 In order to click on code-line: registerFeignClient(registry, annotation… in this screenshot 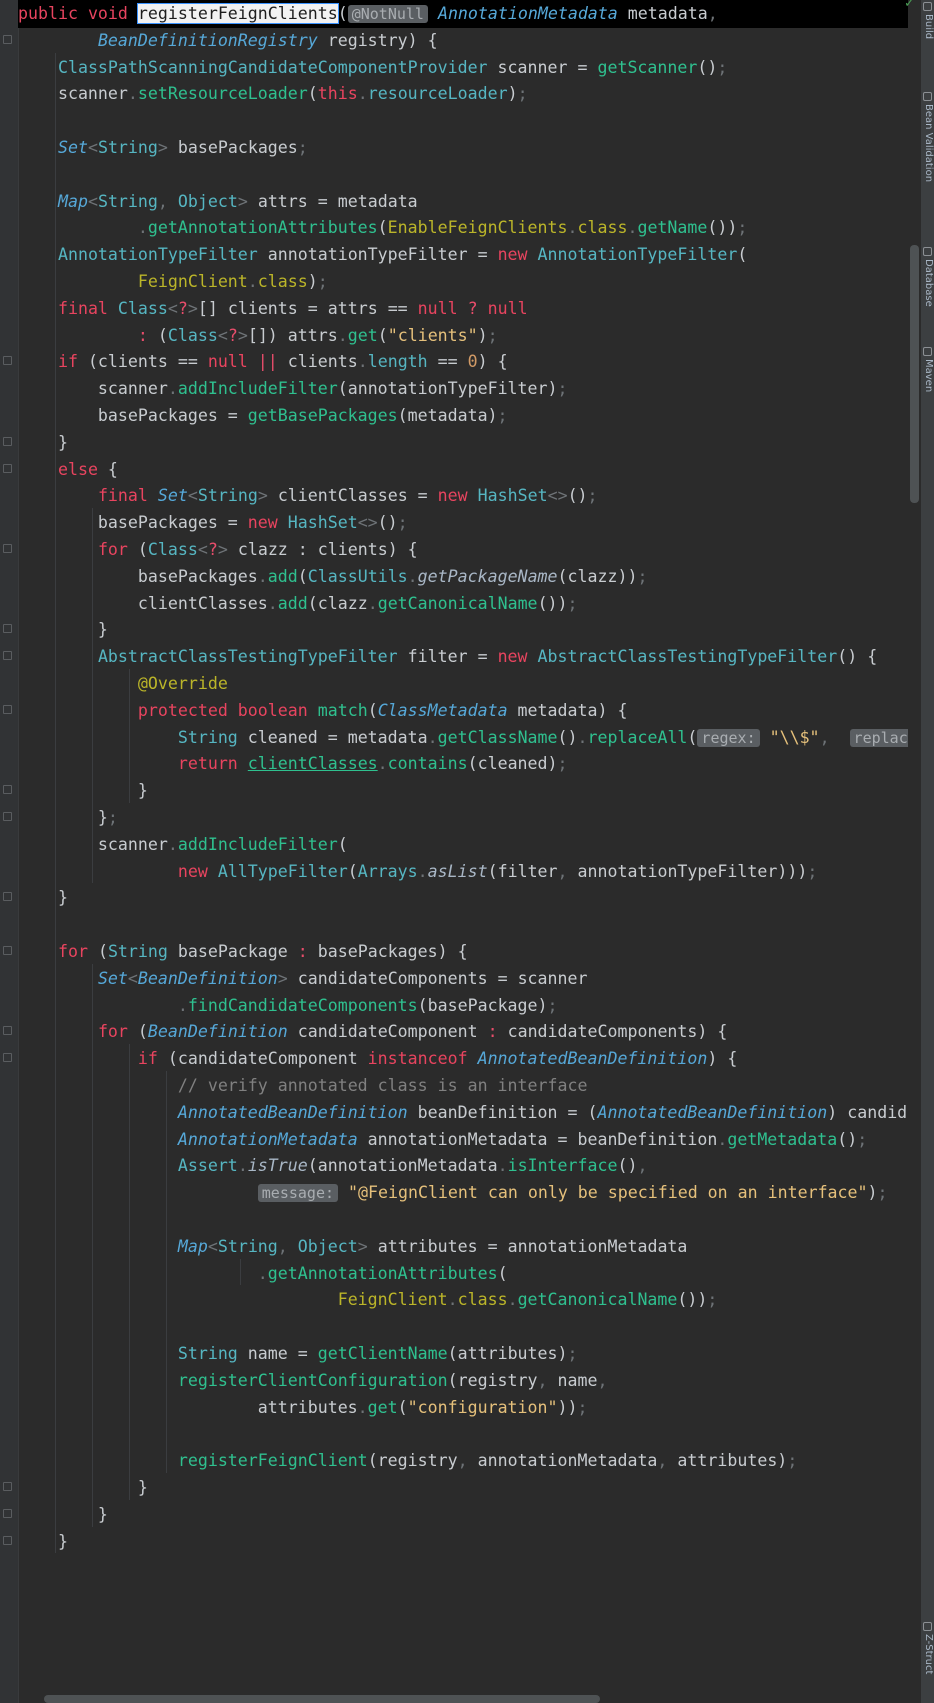, I will do `click(463, 1460)`.